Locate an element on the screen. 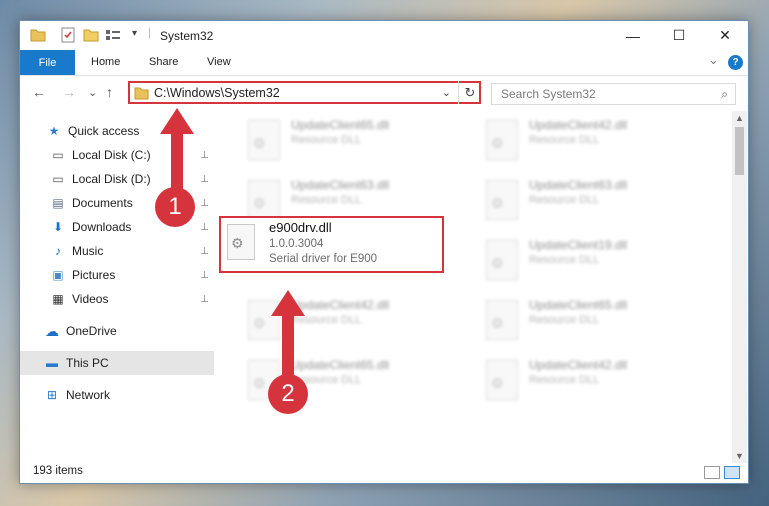 This screenshot has height=506, width=769. refresh-button: ↻ is located at coordinates (469, 92).